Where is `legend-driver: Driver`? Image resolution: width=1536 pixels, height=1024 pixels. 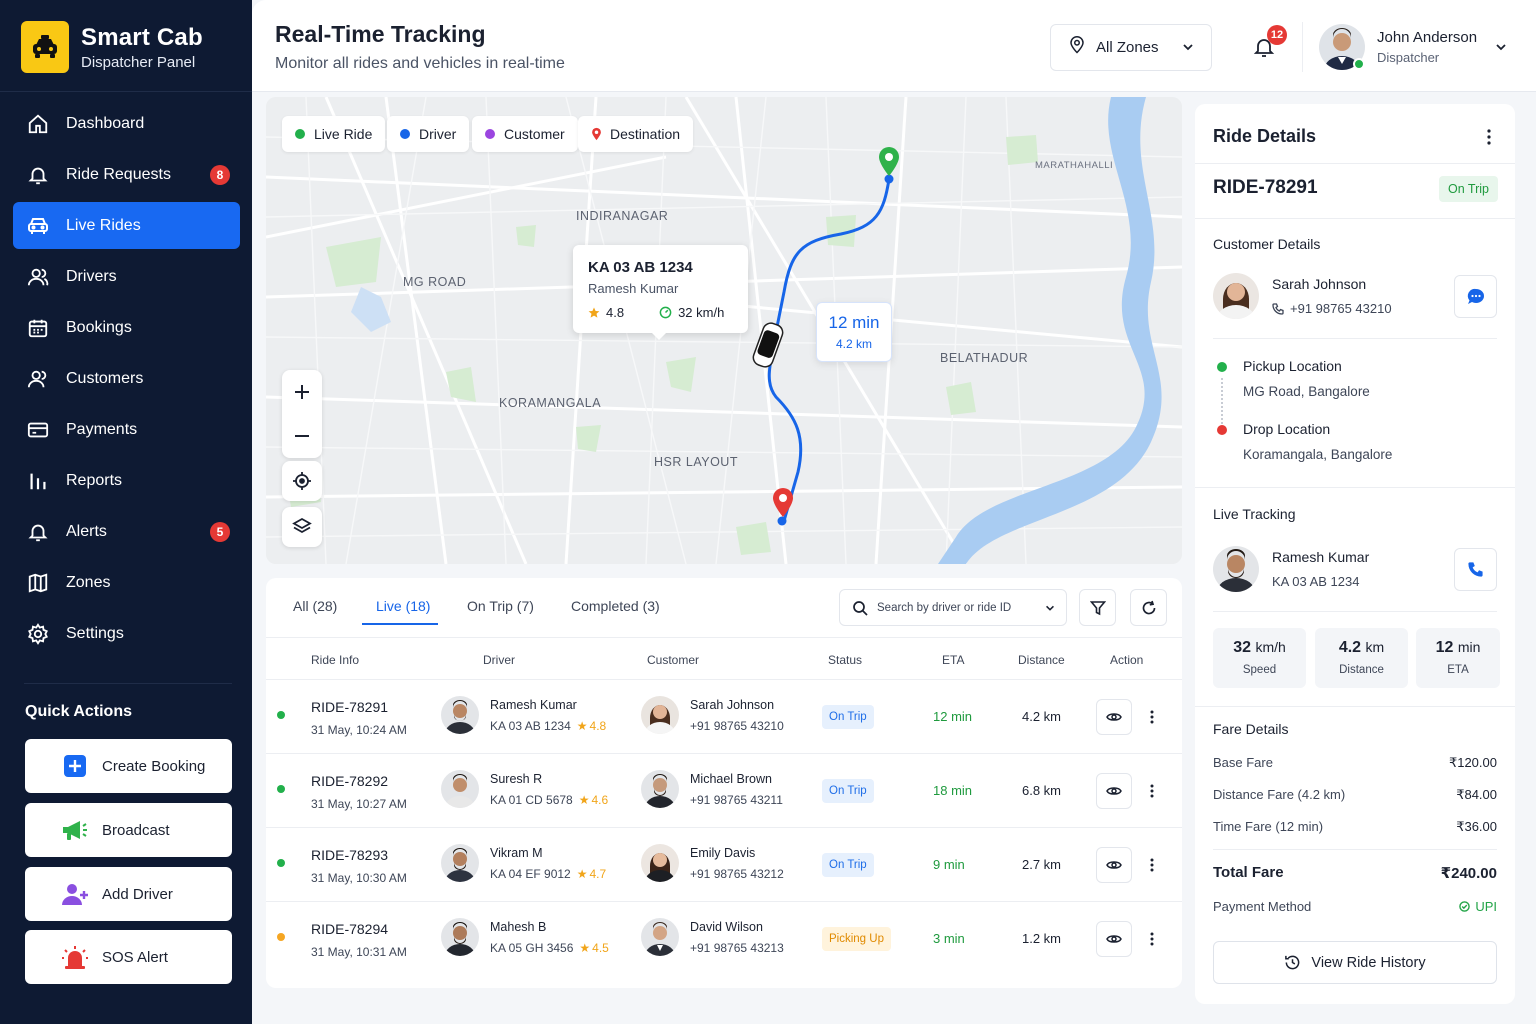
legend-driver: Driver is located at coordinates (428, 134).